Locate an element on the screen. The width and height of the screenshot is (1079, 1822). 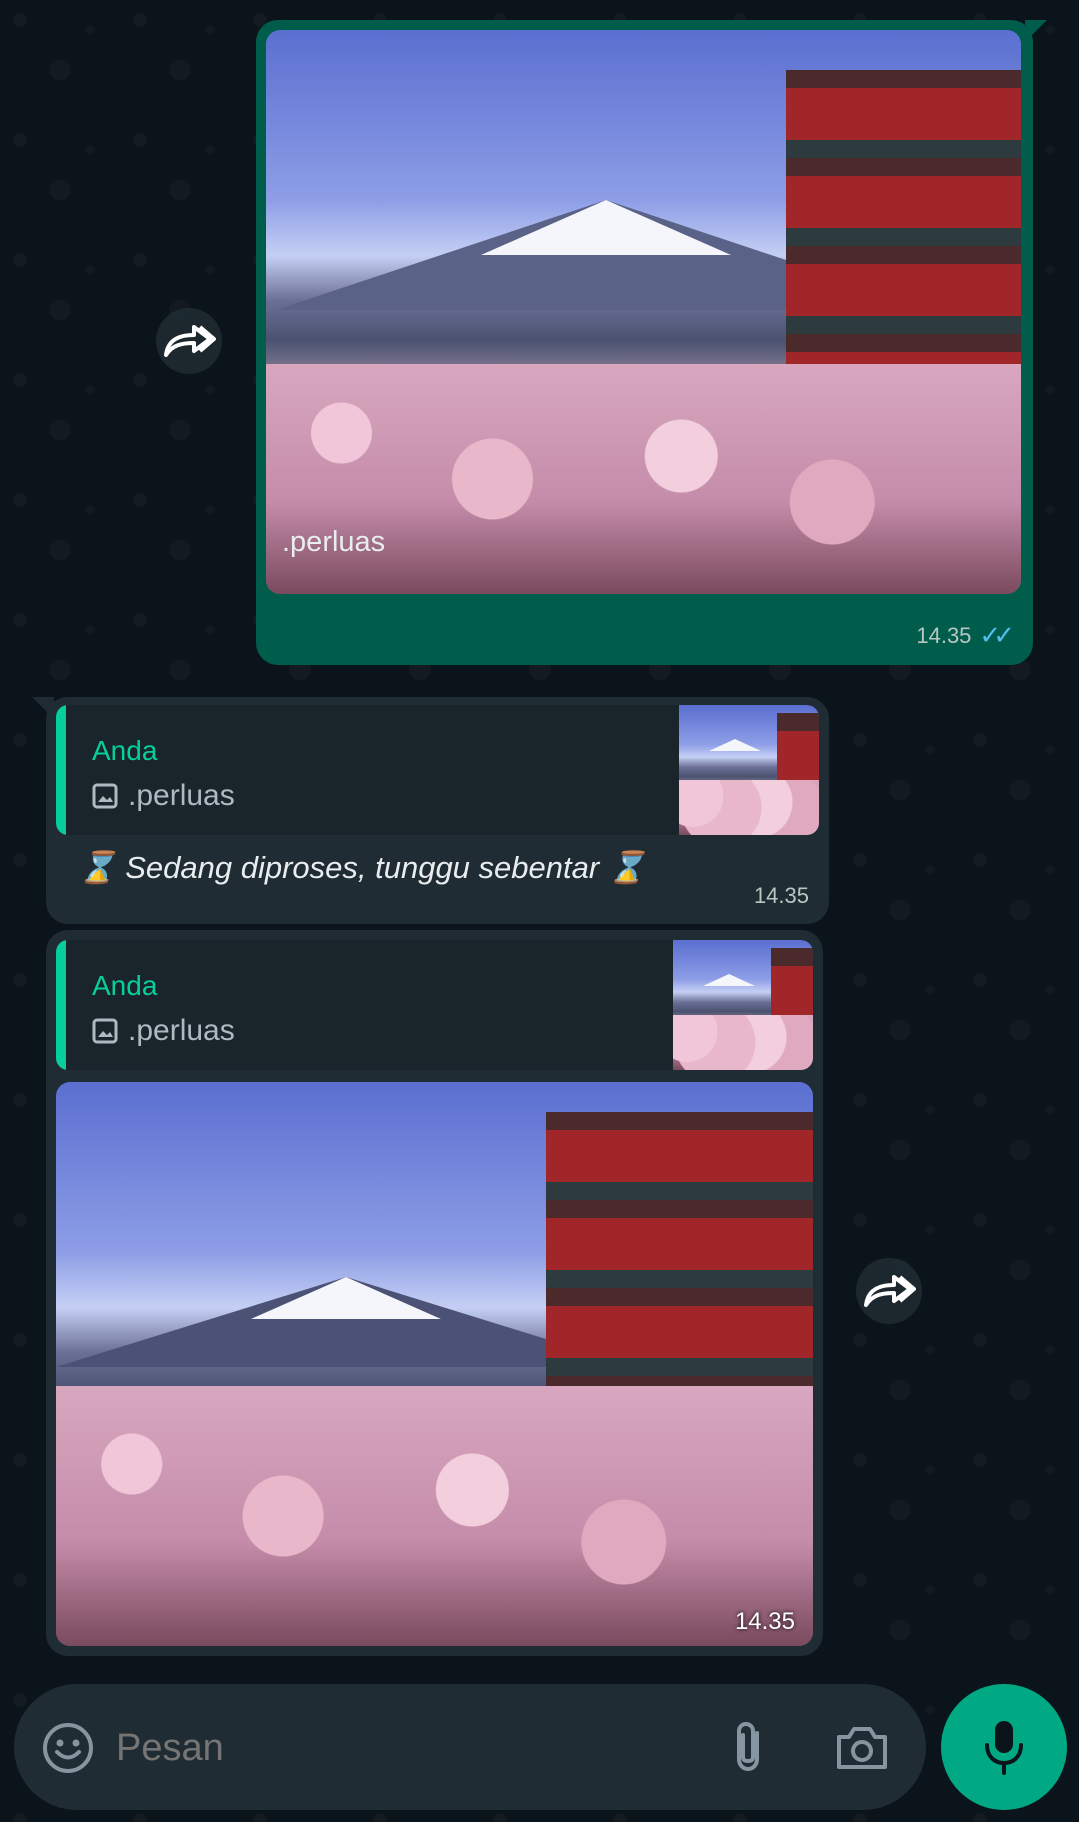
processing-text: ⌛ Sedang diproses, tunggu sebentar ⌛ is located at coordinates (362, 867).